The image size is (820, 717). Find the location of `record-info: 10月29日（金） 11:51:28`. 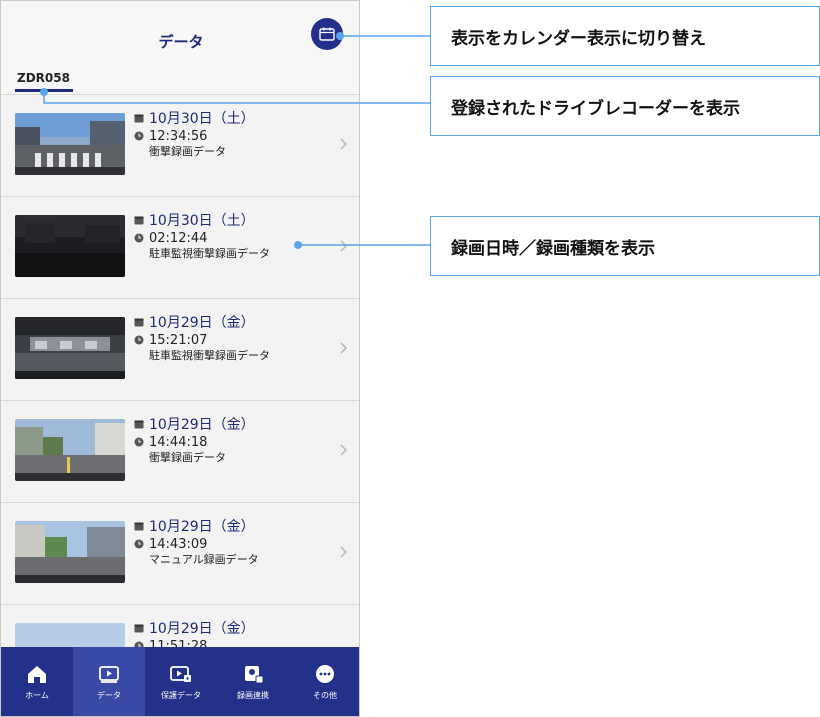

record-info: 10月29日（金） 11:51:28 is located at coordinates (194, 633).